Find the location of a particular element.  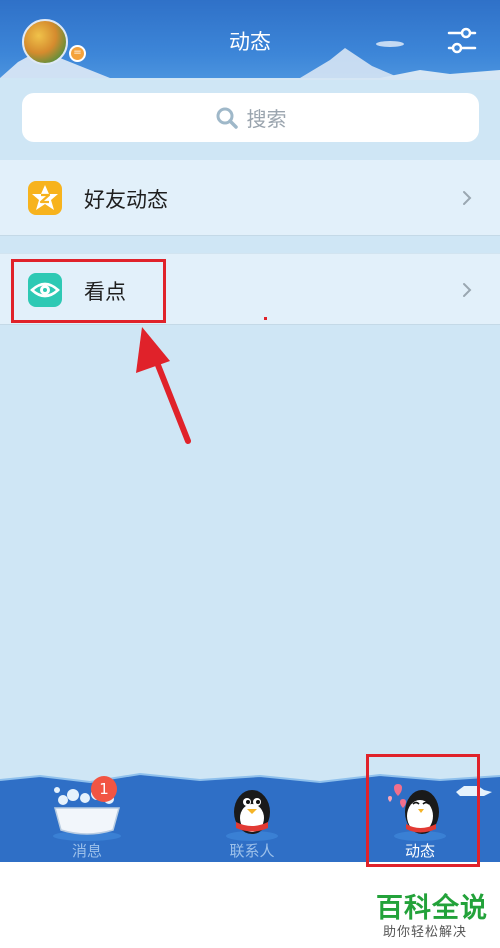

tab-messages: 1 消息 is located at coordinates (87, 816).